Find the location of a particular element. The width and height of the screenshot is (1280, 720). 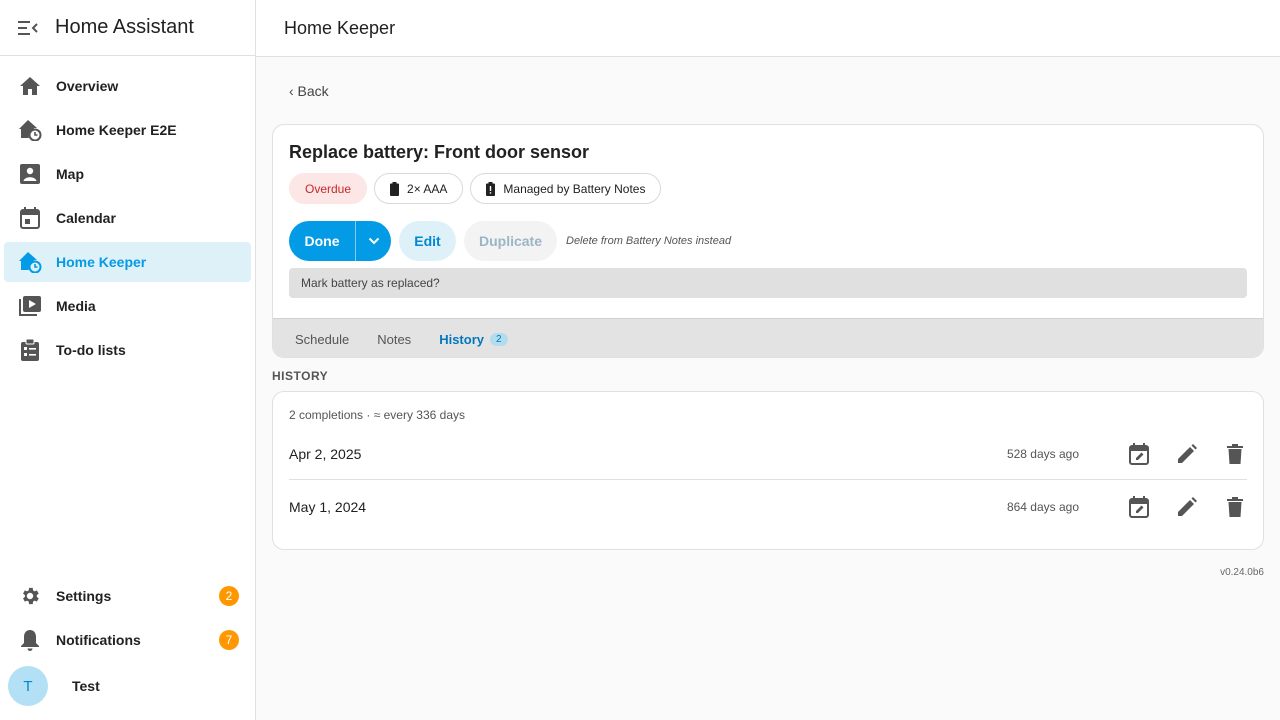

sidebar-bottom: Settings 2 Notifications 7 T Test is located at coordinates (127, 646).